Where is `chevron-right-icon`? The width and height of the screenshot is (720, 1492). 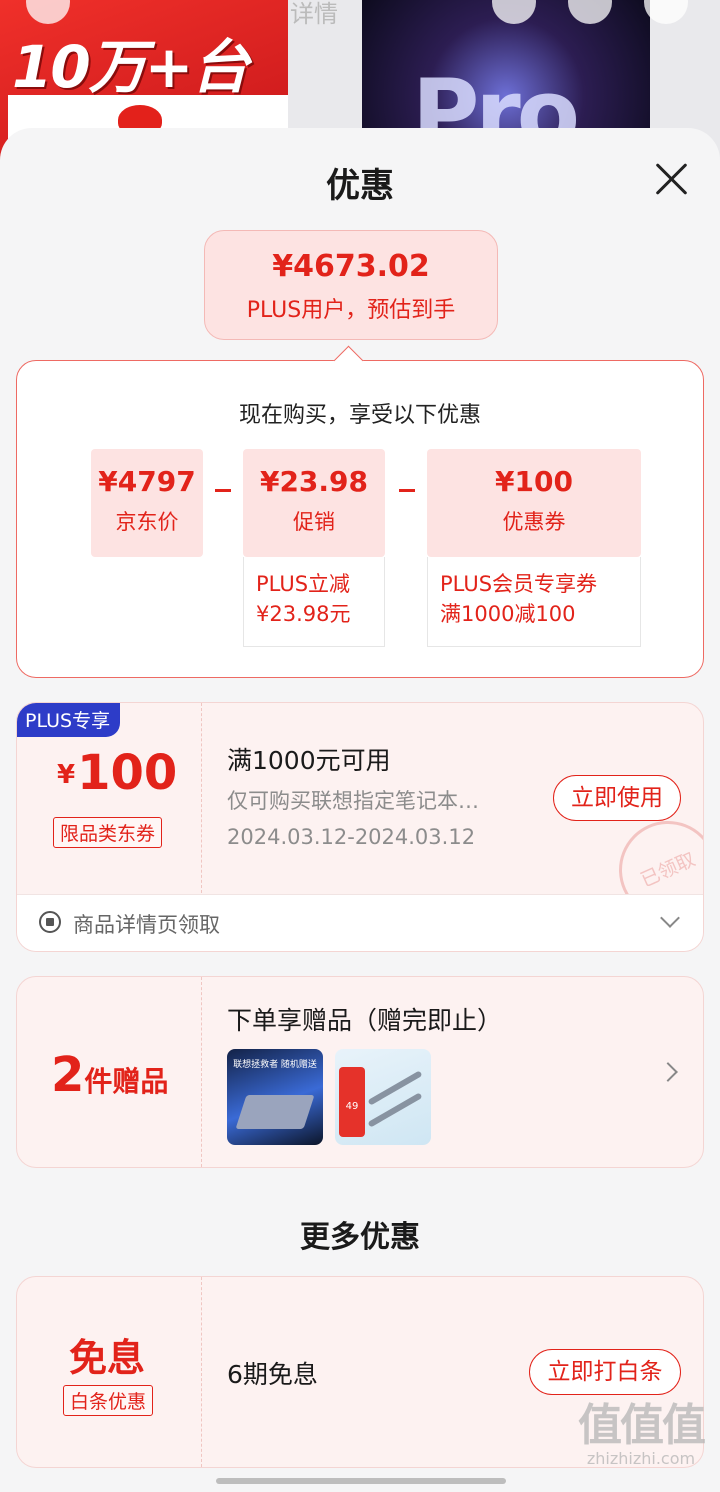
chevron-right-icon is located at coordinates (668, 1072).